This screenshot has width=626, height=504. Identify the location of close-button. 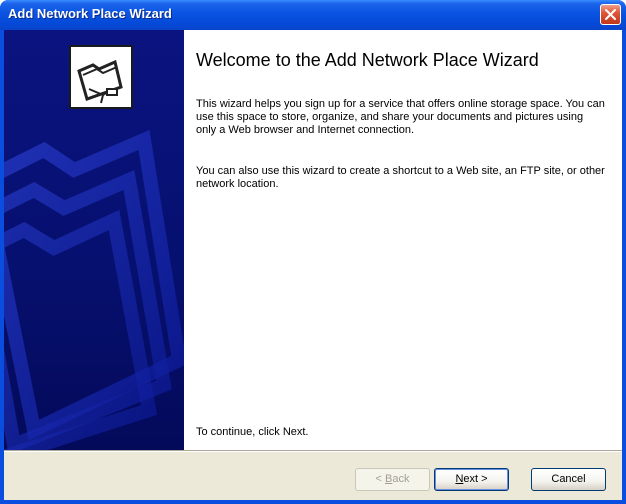
(610, 14).